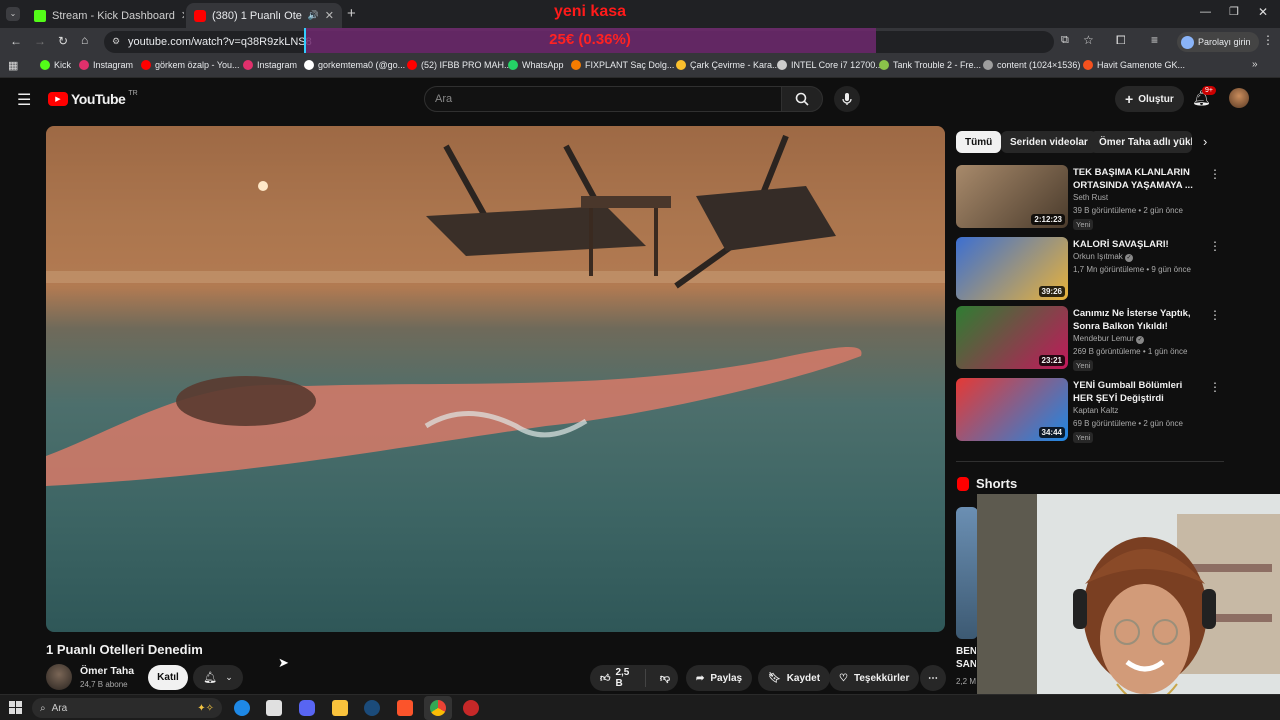 The height and width of the screenshot is (720, 1280). Describe the element at coordinates (794, 678) in the screenshot. I see `save-button: 🔖︎ Kaydet` at that location.